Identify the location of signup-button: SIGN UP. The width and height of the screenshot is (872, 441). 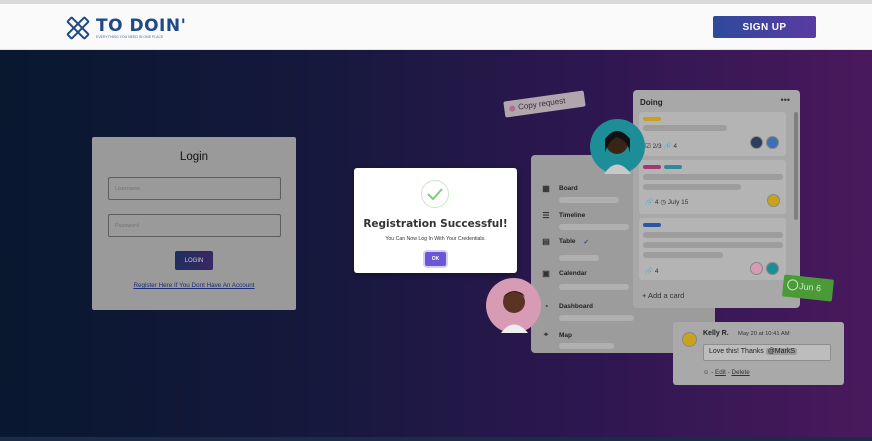
(764, 27).